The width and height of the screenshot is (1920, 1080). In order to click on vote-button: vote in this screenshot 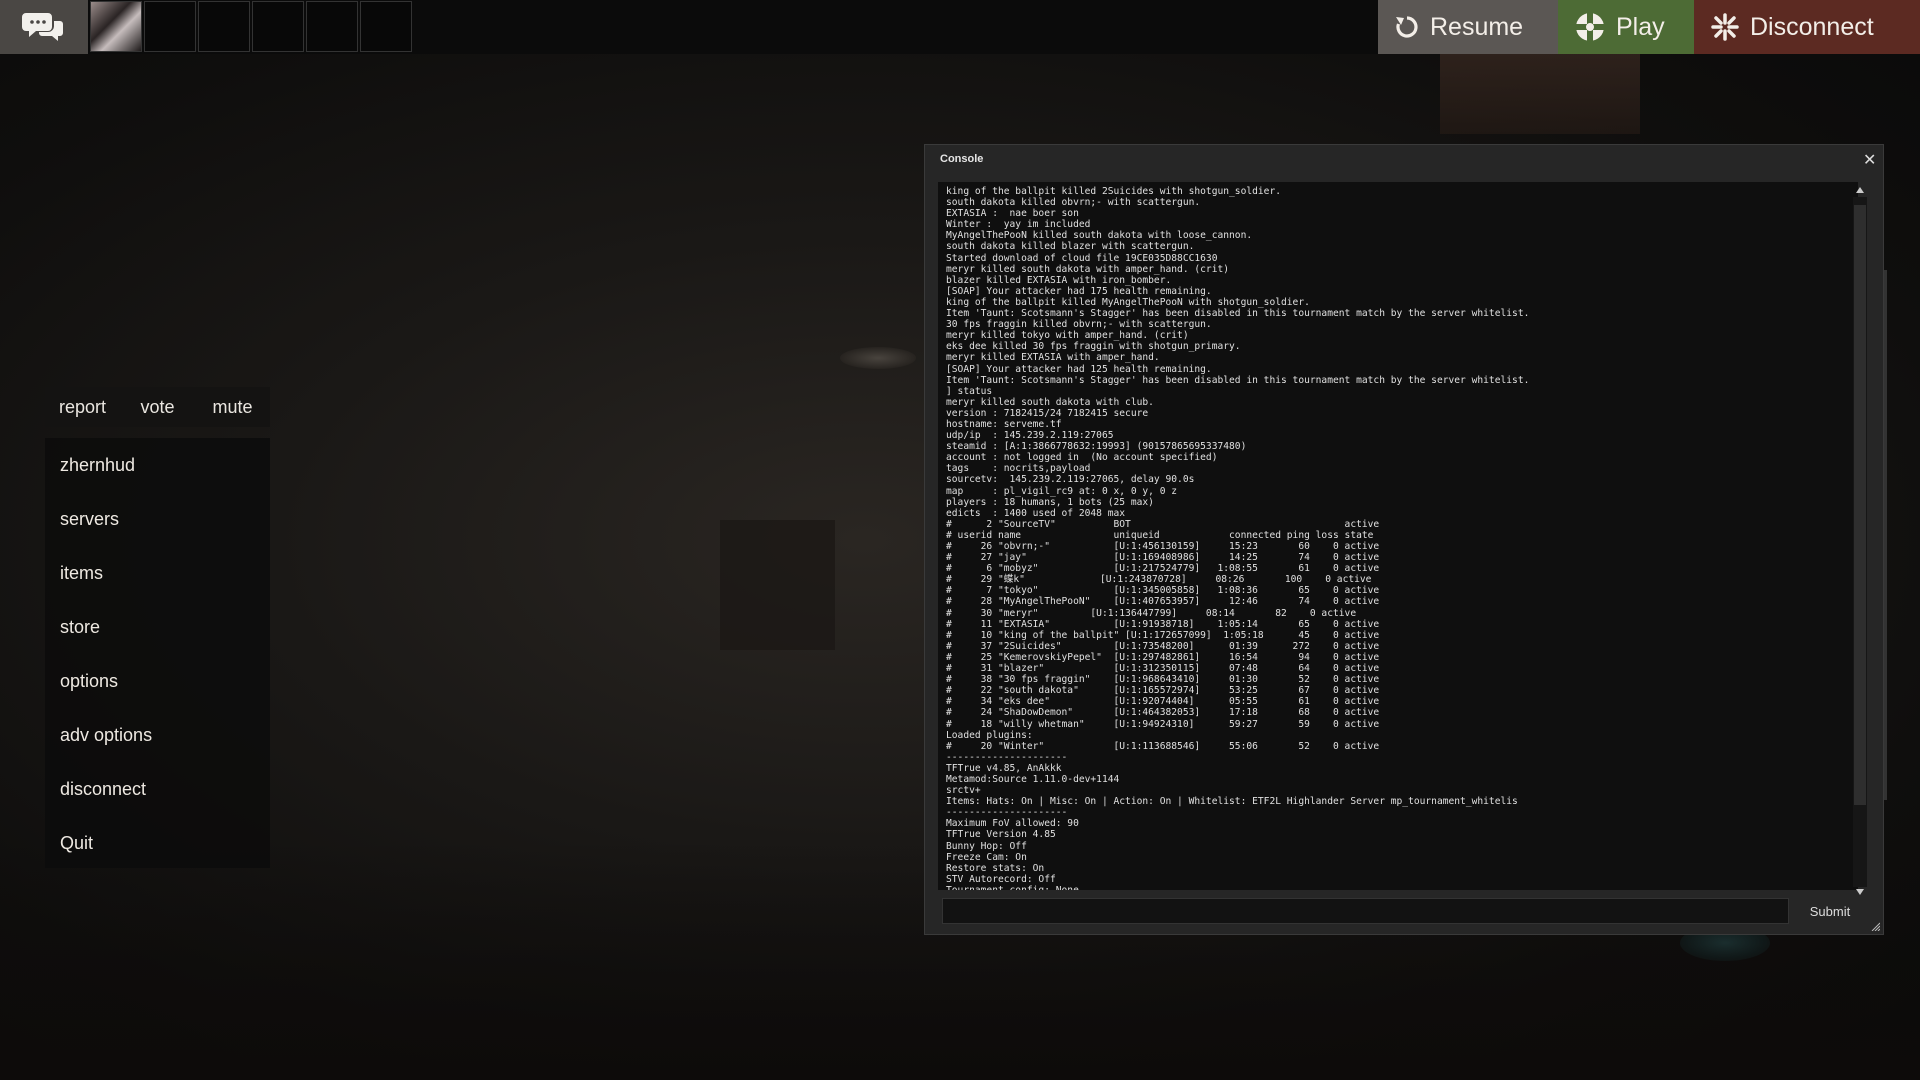, I will do `click(157, 407)`.